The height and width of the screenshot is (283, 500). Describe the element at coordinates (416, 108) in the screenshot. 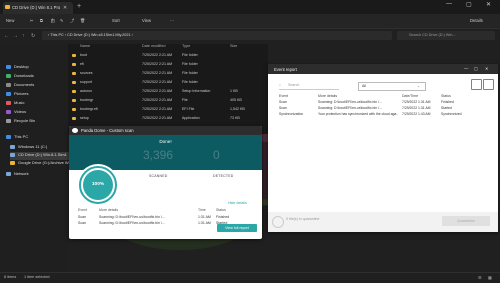

I see `event-cell-datetime: 7/29/2022 1:31 AM` at that location.